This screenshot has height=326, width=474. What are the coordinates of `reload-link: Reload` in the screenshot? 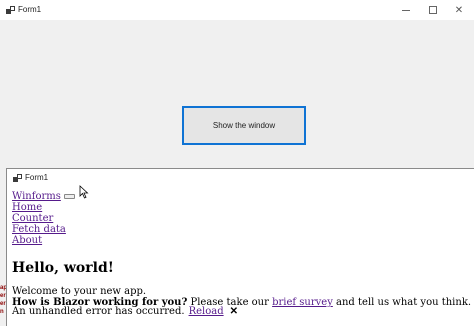 It's located at (206, 312).